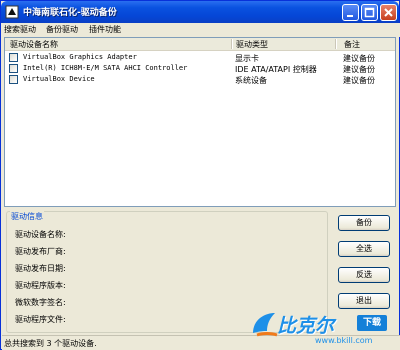  Describe the element at coordinates (62, 29) in the screenshot. I see `menu-backup-drivers: 备份驱动` at that location.